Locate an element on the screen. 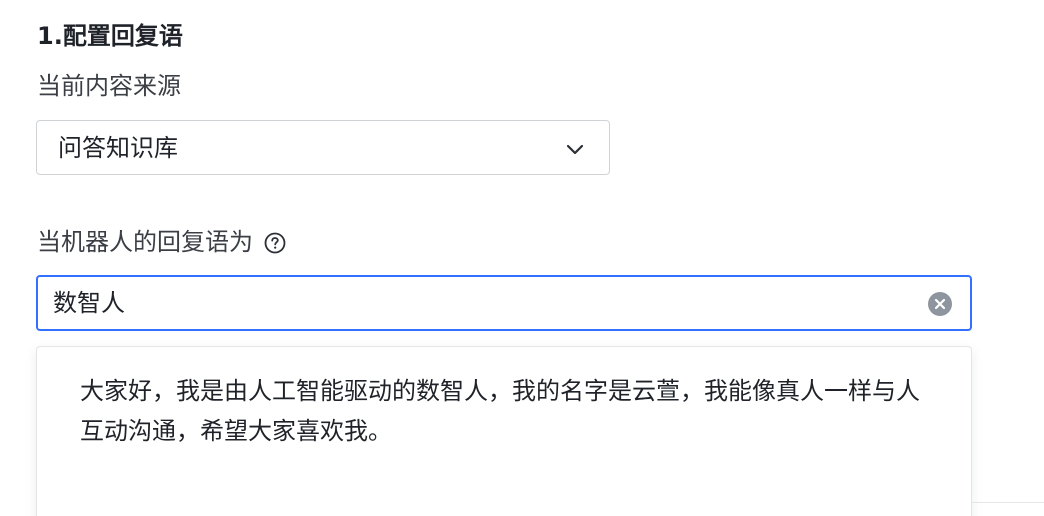  section-title: 1.配置回复语 is located at coordinates (110, 36).